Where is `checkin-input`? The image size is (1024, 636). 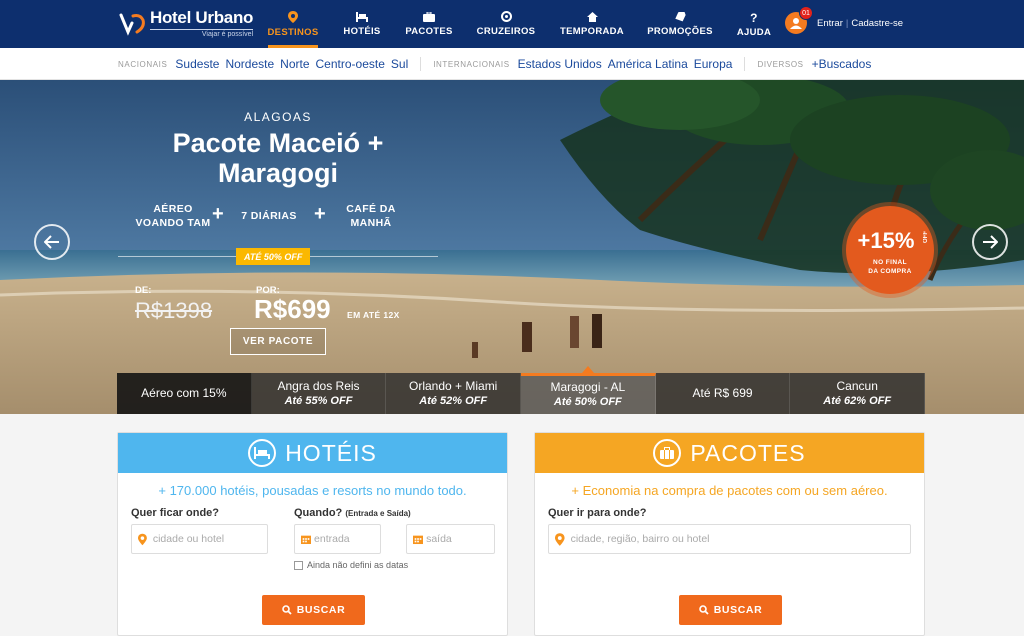
checkin-input is located at coordinates (347, 539).